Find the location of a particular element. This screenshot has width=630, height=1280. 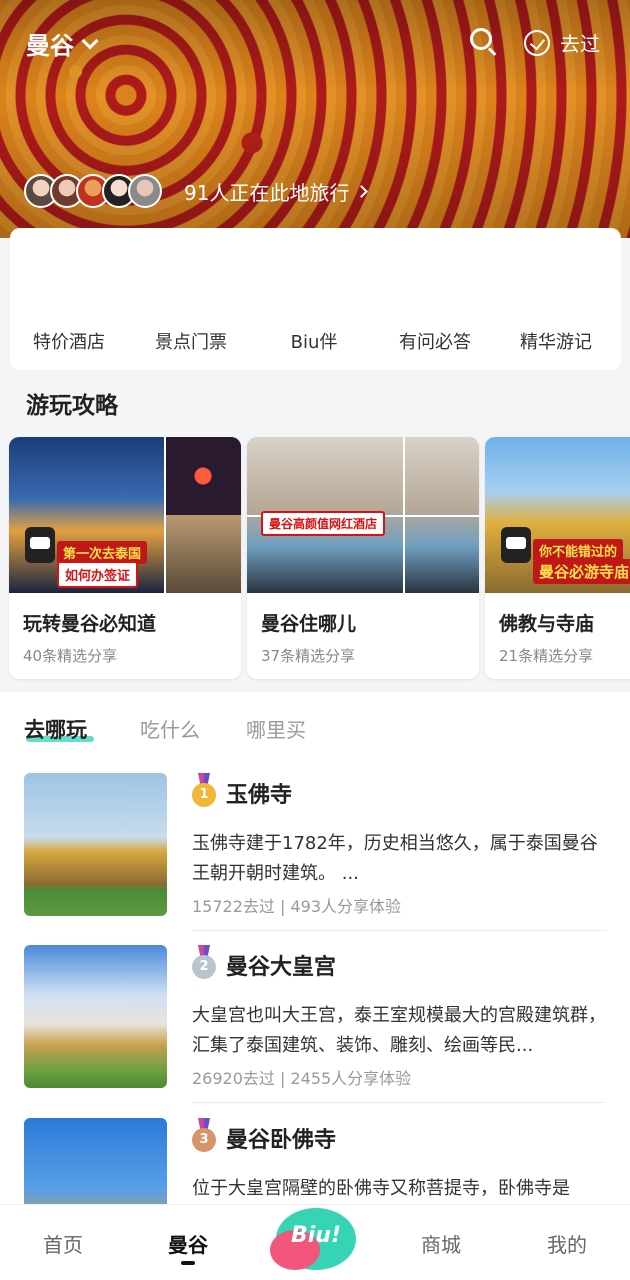

biu-button: Biu! is located at coordinates (313, 1239).